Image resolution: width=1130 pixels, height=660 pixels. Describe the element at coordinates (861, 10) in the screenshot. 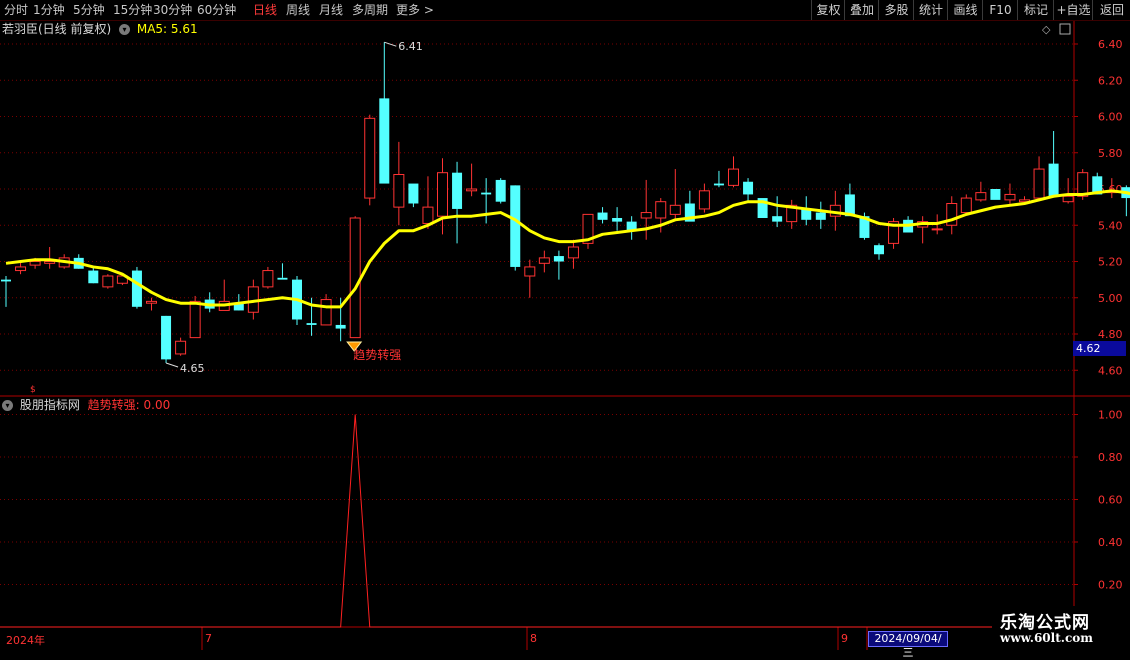

I see `toolbar-button-1: 叠加` at that location.